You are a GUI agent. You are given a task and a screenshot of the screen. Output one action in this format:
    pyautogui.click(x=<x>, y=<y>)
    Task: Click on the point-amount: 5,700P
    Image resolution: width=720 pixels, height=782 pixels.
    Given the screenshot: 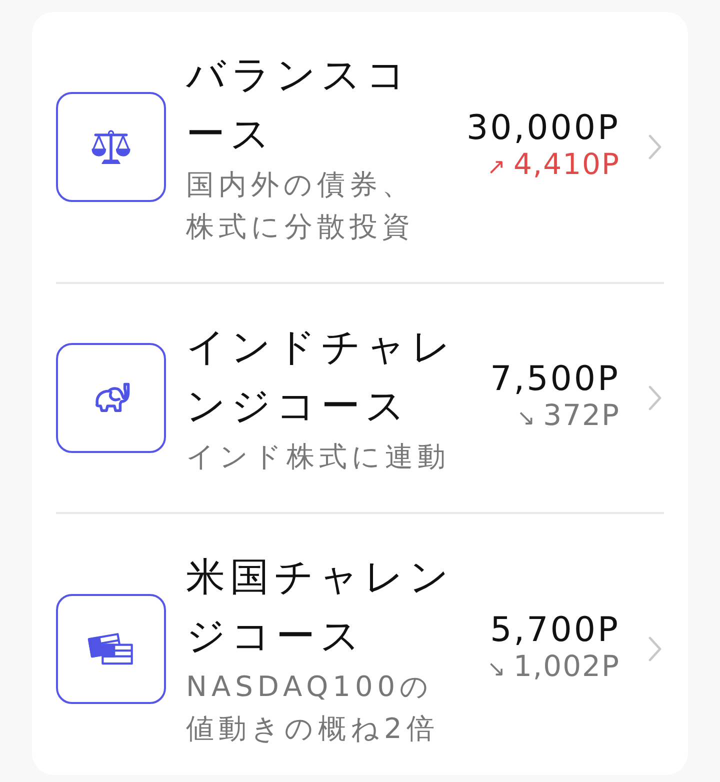 What is the action you would take?
    pyautogui.click(x=555, y=630)
    